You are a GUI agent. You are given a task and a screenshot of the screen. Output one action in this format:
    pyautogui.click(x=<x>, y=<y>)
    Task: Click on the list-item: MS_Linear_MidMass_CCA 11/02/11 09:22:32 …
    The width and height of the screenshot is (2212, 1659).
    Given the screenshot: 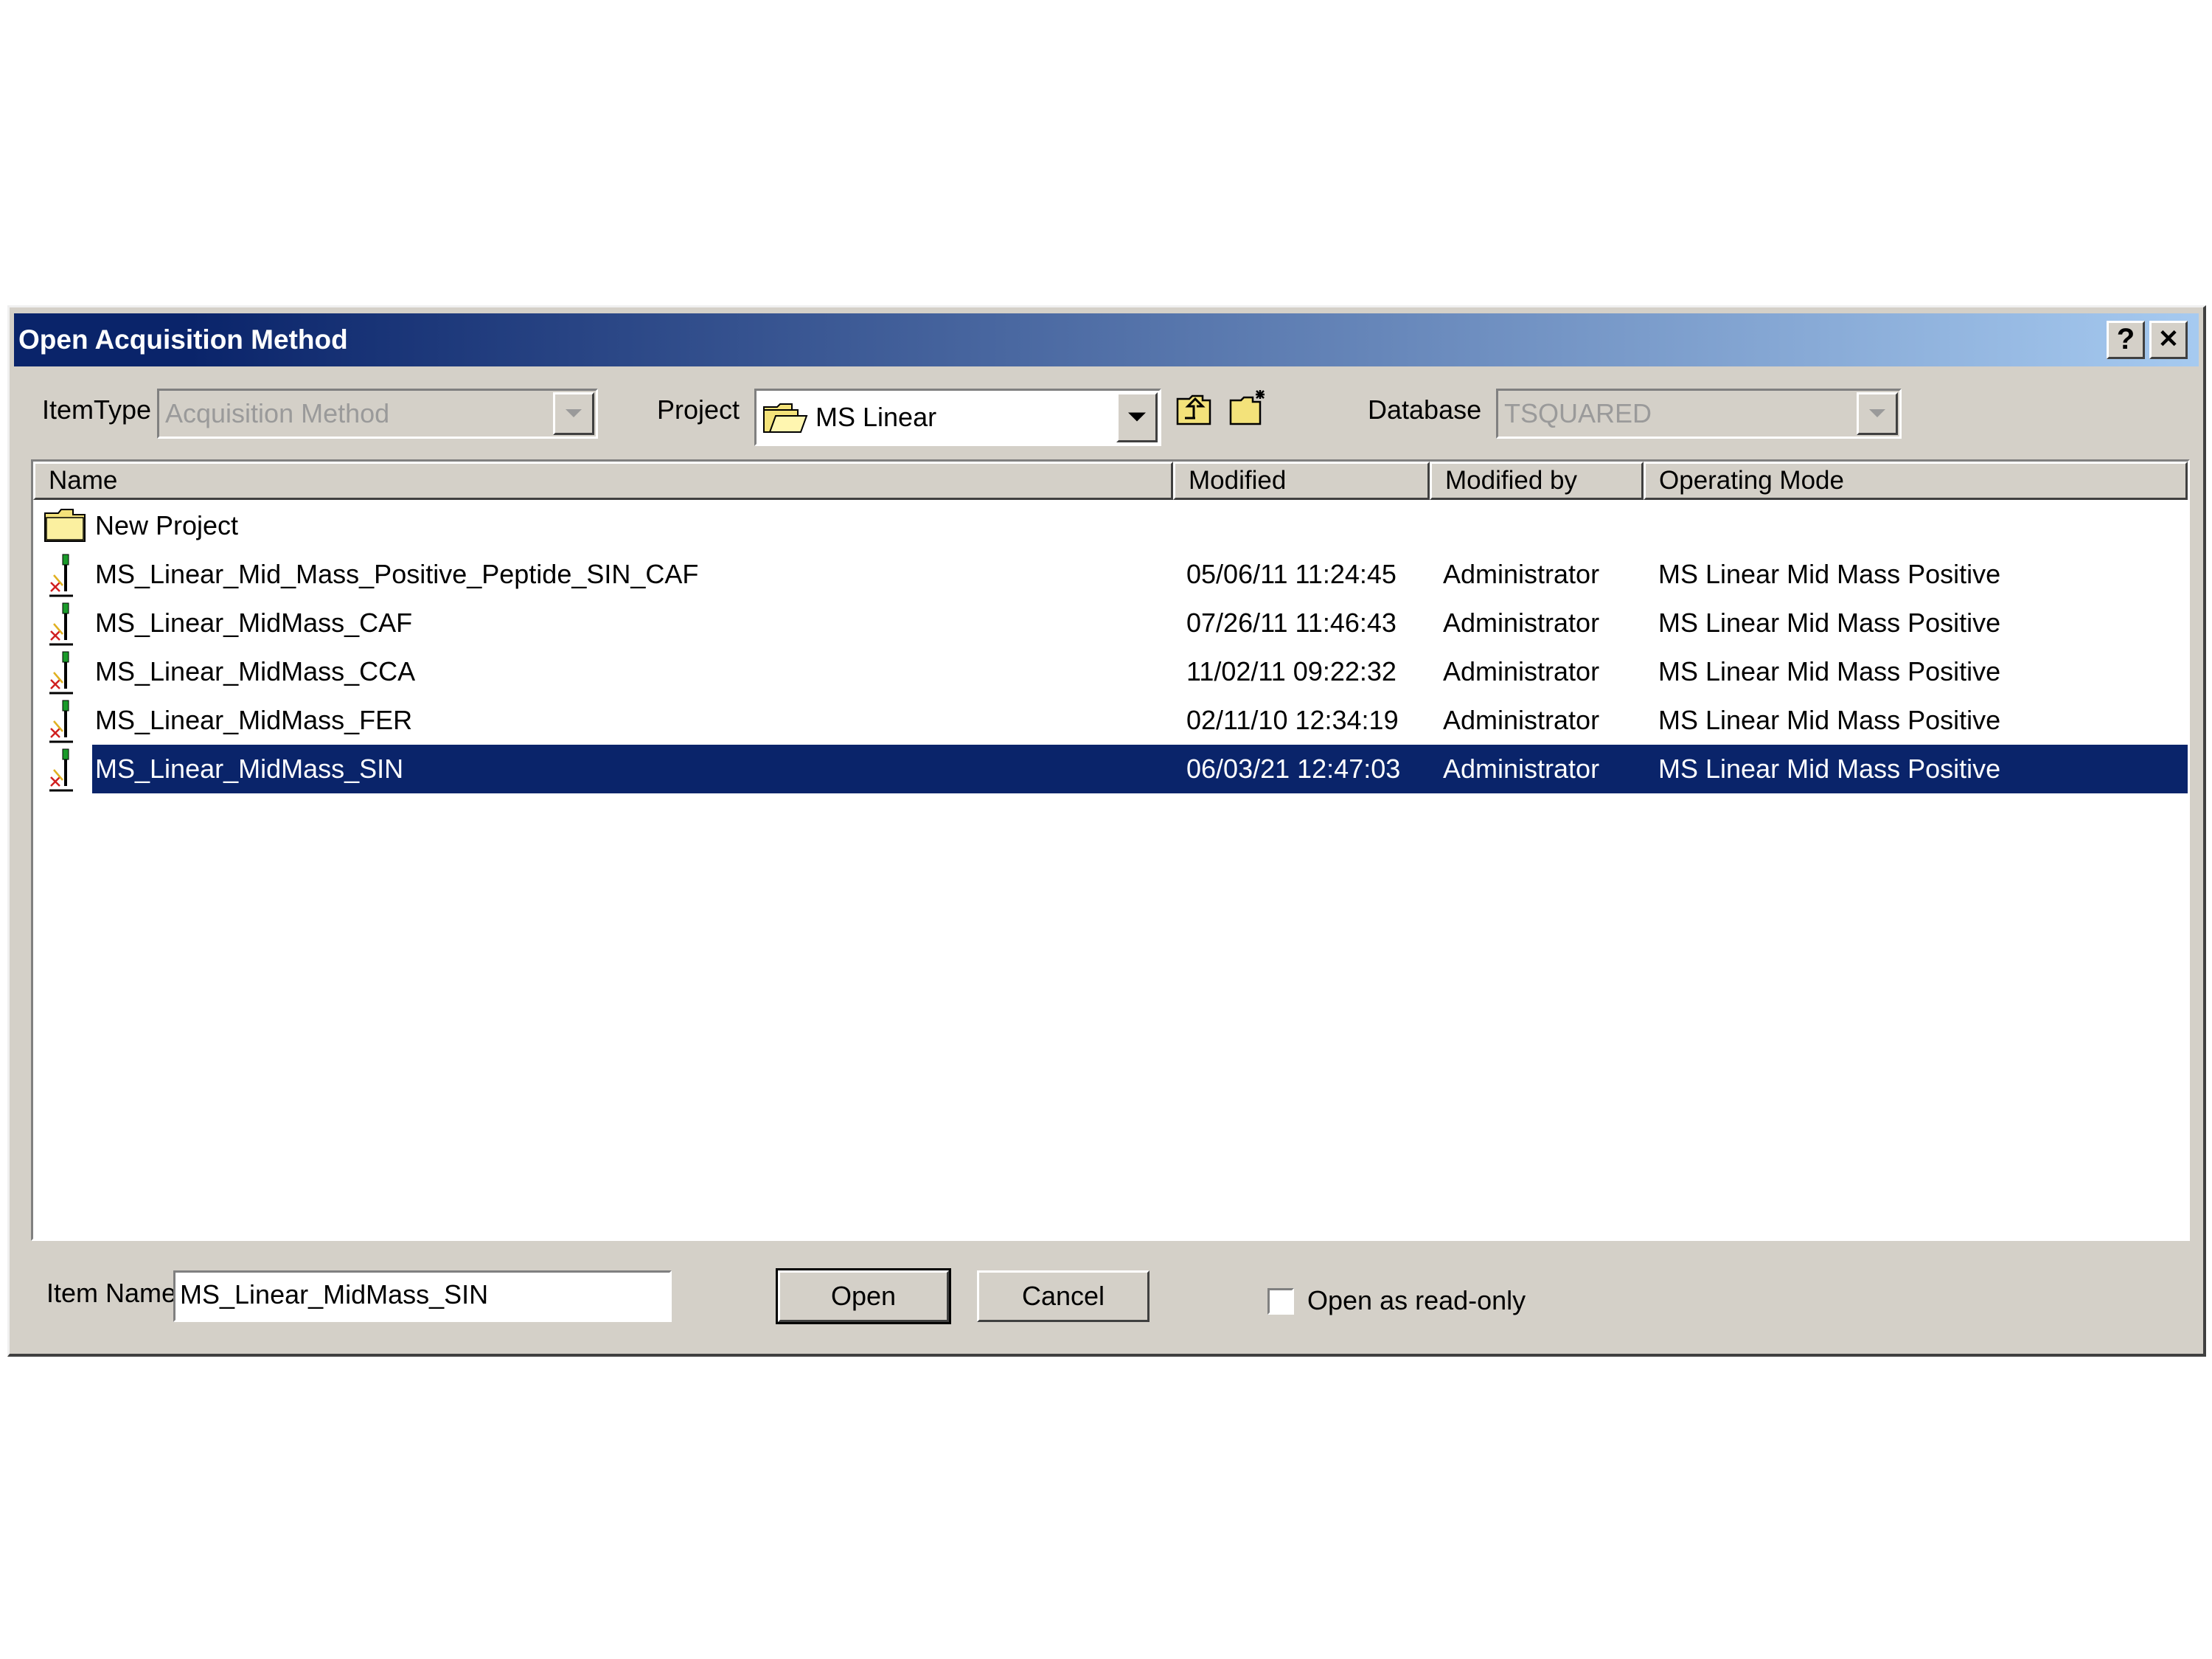 What is the action you would take?
    pyautogui.click(x=1110, y=671)
    